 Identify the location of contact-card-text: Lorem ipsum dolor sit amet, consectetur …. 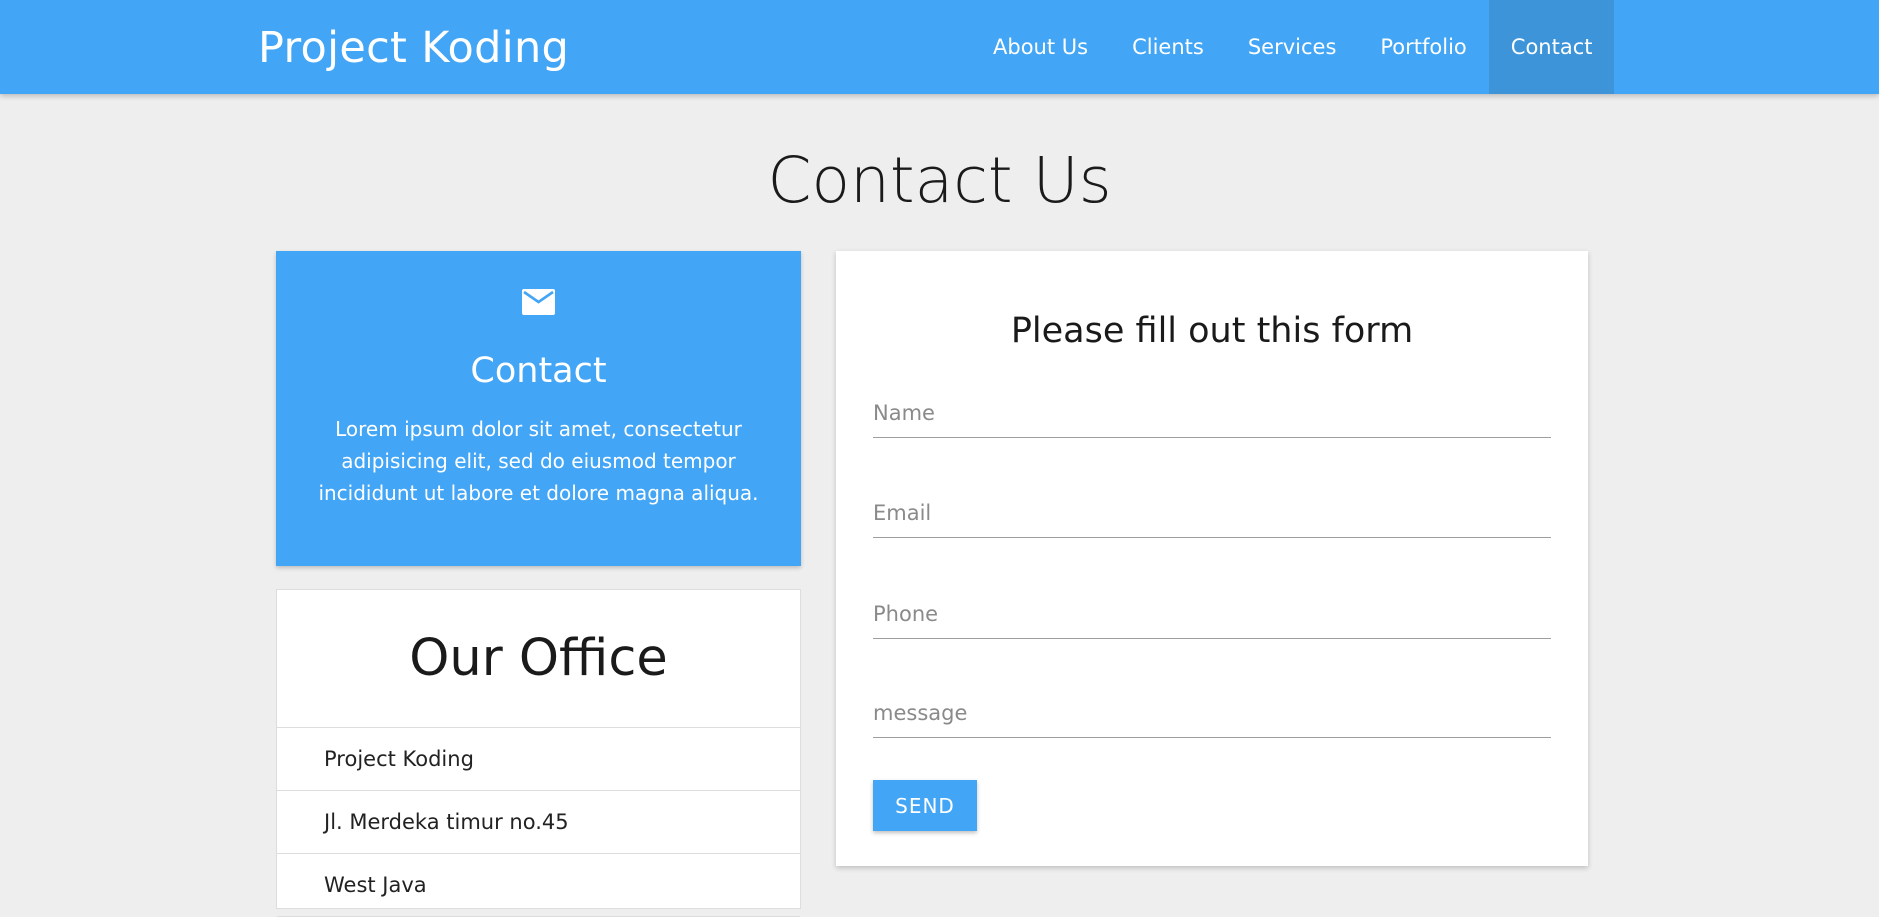
(538, 461).